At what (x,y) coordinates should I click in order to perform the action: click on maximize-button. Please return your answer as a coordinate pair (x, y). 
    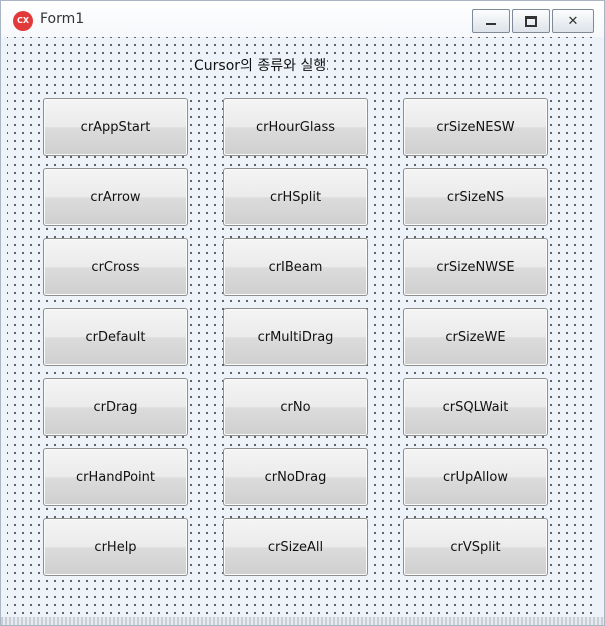
    Looking at the image, I should click on (531, 21).